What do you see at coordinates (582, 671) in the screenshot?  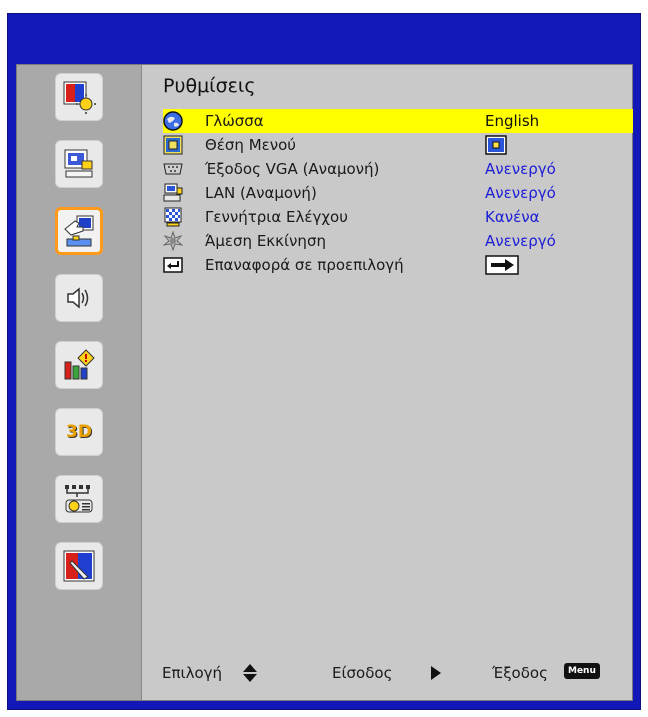 I see `menu-key-icon: Menu` at bounding box center [582, 671].